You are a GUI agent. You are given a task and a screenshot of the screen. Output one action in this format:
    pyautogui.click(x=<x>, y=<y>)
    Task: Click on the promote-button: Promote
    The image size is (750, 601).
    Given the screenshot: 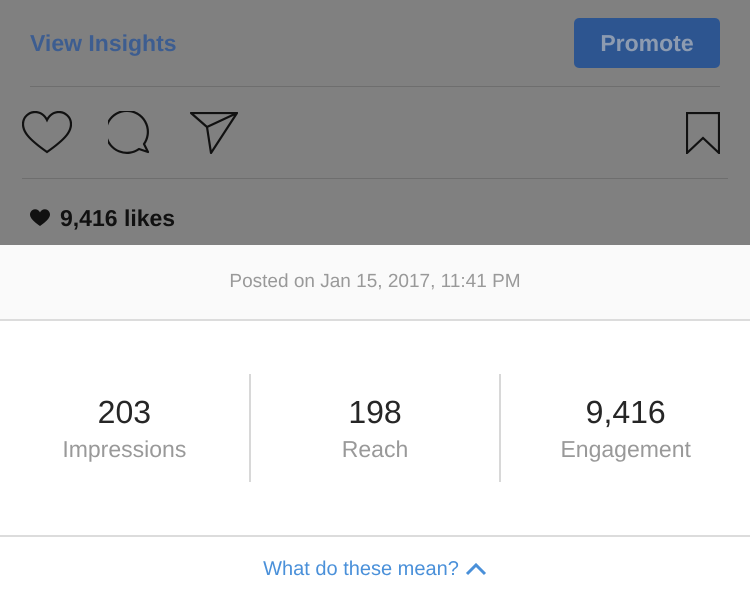 What is the action you would take?
    pyautogui.click(x=647, y=43)
    